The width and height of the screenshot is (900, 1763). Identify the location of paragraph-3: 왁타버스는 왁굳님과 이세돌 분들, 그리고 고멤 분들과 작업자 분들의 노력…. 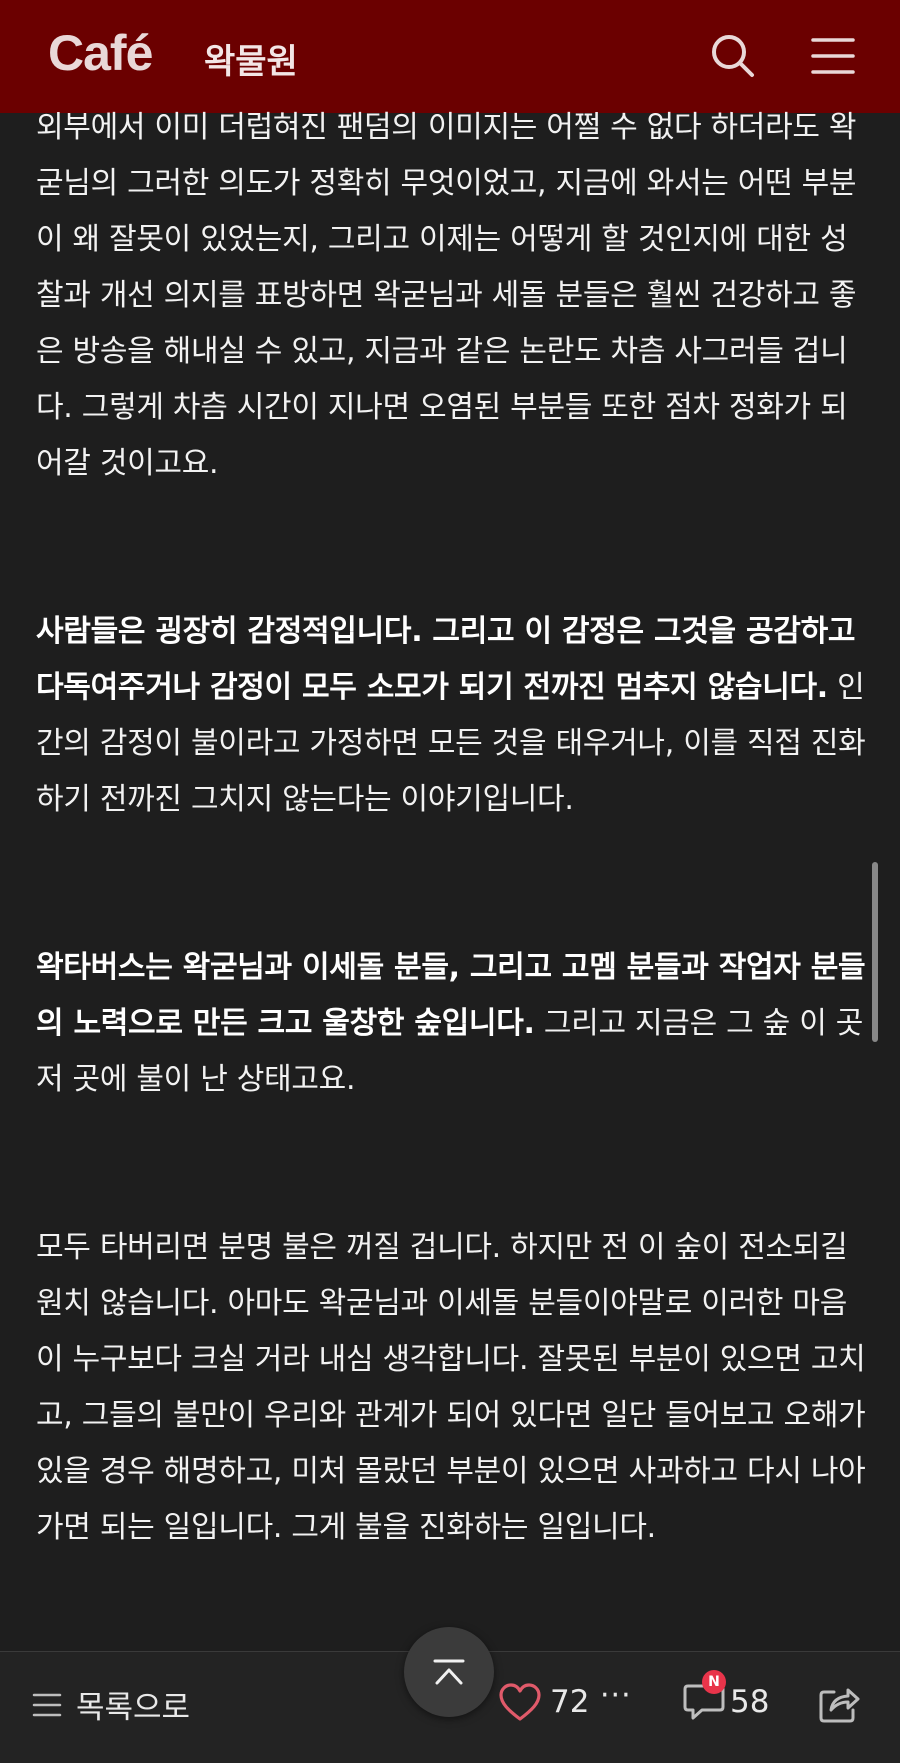
(451, 1024).